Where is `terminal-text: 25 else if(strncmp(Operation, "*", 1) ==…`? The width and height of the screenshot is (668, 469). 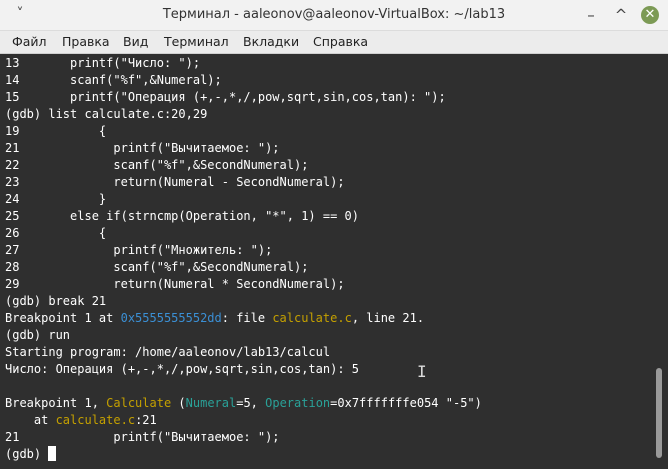
terminal-text: 25 else if(strncmp(Operation, "*", 1) ==… is located at coordinates (182, 216).